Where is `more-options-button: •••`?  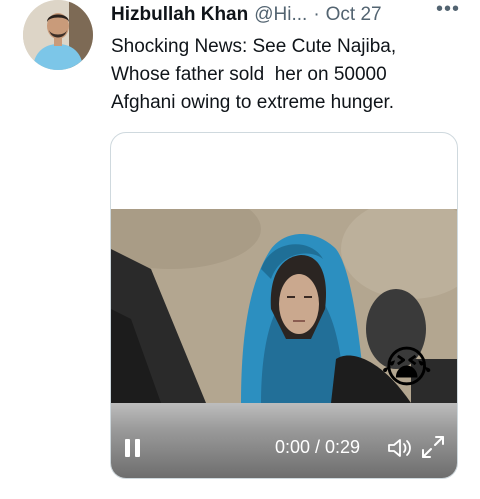 more-options-button: ••• is located at coordinates (448, 10).